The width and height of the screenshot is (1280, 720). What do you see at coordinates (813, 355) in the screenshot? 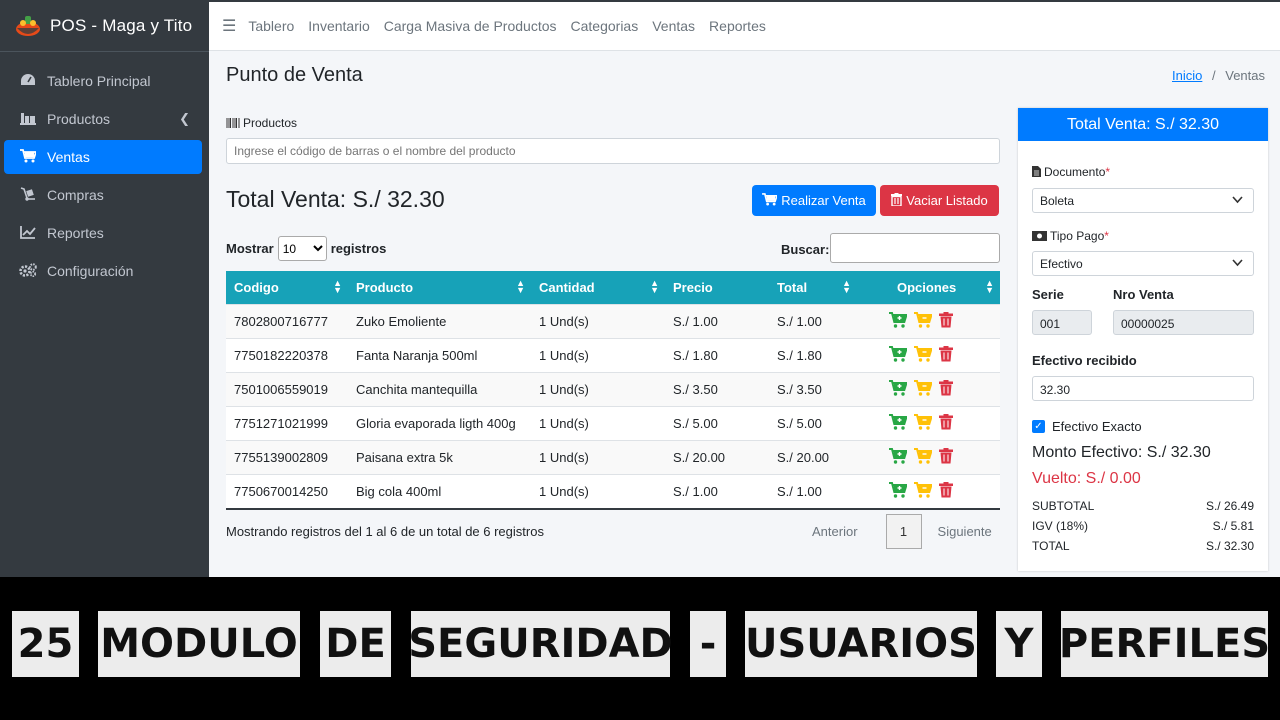
I see `cell-total: S./ 1.80` at bounding box center [813, 355].